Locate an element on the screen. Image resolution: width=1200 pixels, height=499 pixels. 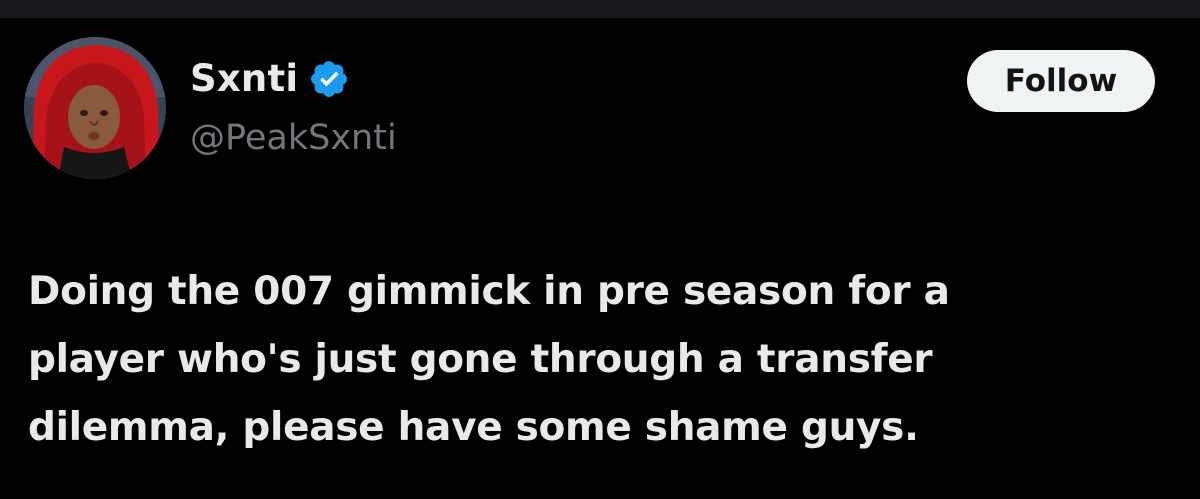
avatar-person-red-hood-icon is located at coordinates (95, 108).